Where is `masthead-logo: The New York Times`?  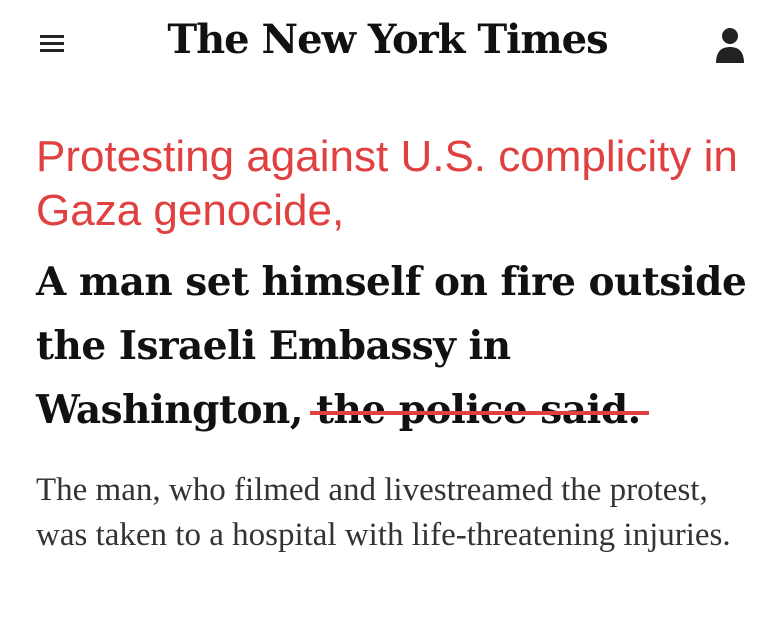
masthead-logo: The New York Times is located at coordinates (387, 39).